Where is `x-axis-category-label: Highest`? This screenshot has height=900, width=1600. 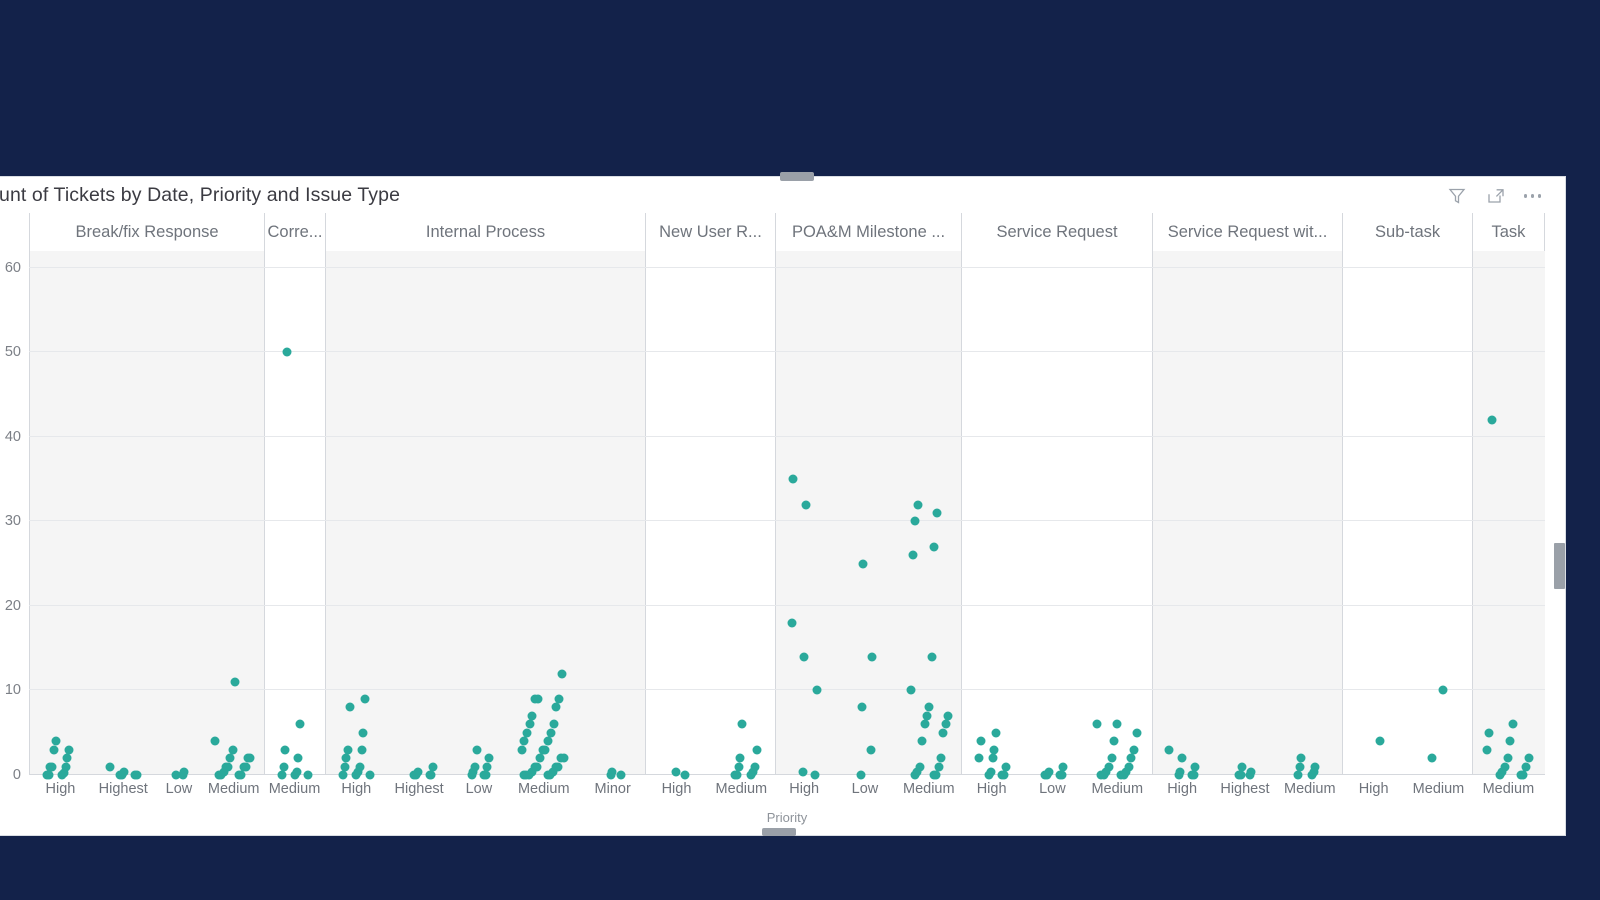
x-axis-category-label: Highest is located at coordinates (1245, 789).